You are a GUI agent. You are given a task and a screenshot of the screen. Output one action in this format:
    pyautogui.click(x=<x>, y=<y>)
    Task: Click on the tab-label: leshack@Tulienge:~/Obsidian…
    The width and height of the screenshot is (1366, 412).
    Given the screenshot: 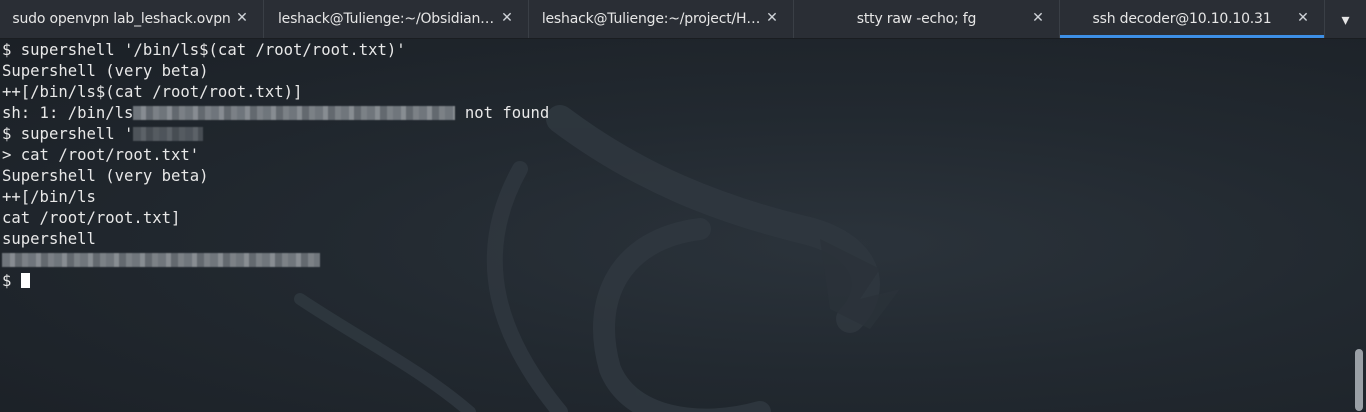 What is the action you would take?
    pyautogui.click(x=385, y=19)
    